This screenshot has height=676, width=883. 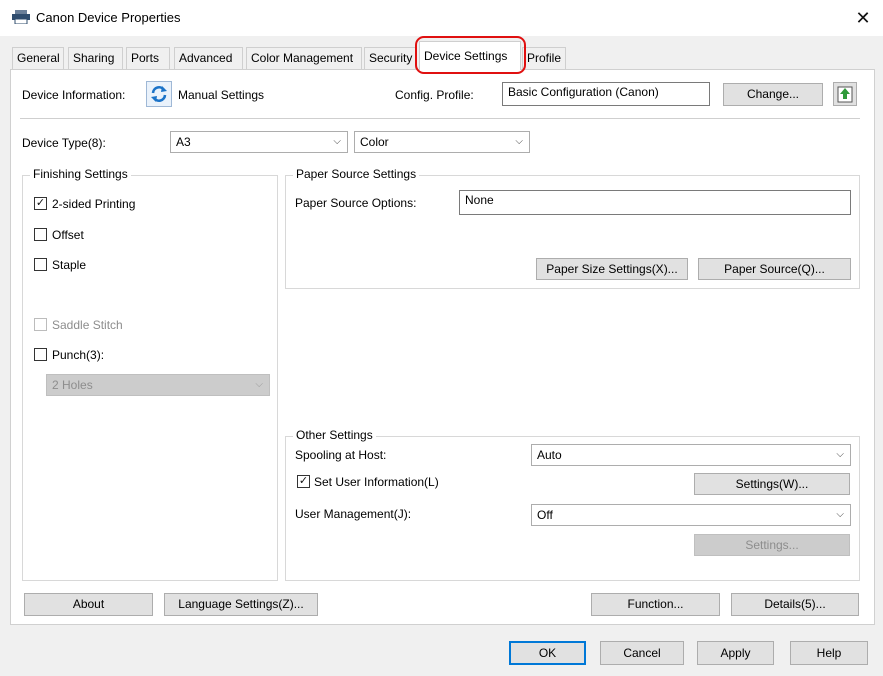 What do you see at coordinates (642, 653) in the screenshot?
I see `cancel-button: Cancel` at bounding box center [642, 653].